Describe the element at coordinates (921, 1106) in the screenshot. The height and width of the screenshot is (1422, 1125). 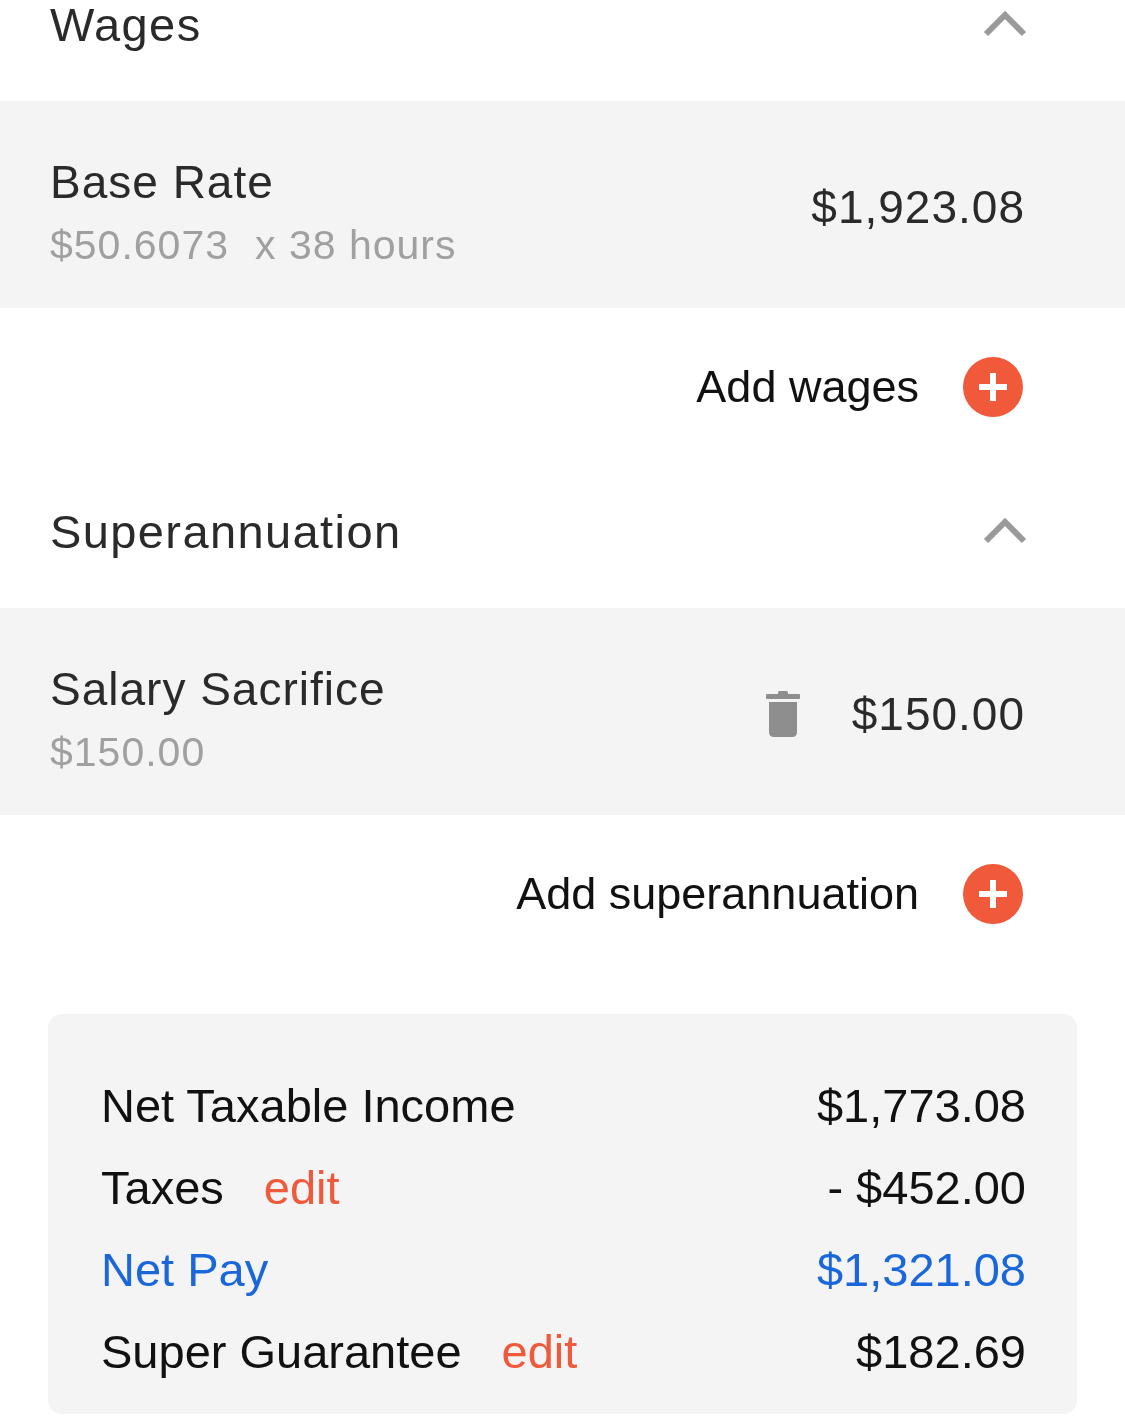
I see `summary-value: $1,773.08` at that location.